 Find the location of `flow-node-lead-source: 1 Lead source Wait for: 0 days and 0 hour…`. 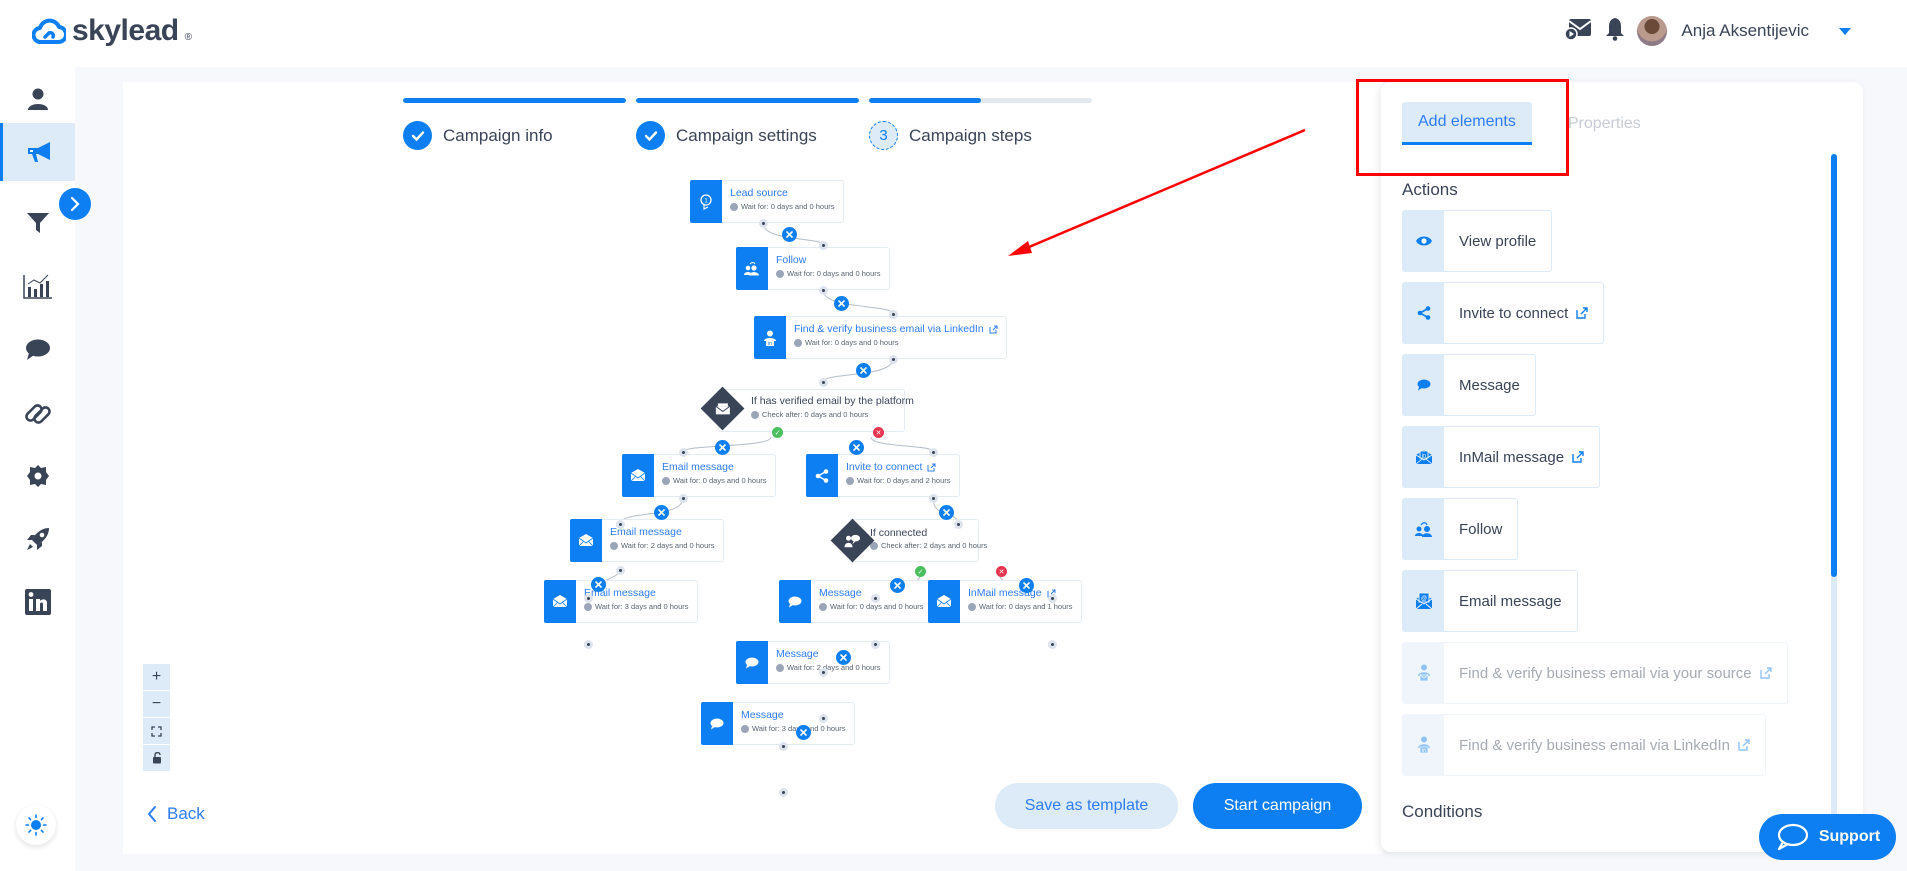

flow-node-lead-source: 1 Lead source Wait for: 0 days and 0 hour… is located at coordinates (767, 201).